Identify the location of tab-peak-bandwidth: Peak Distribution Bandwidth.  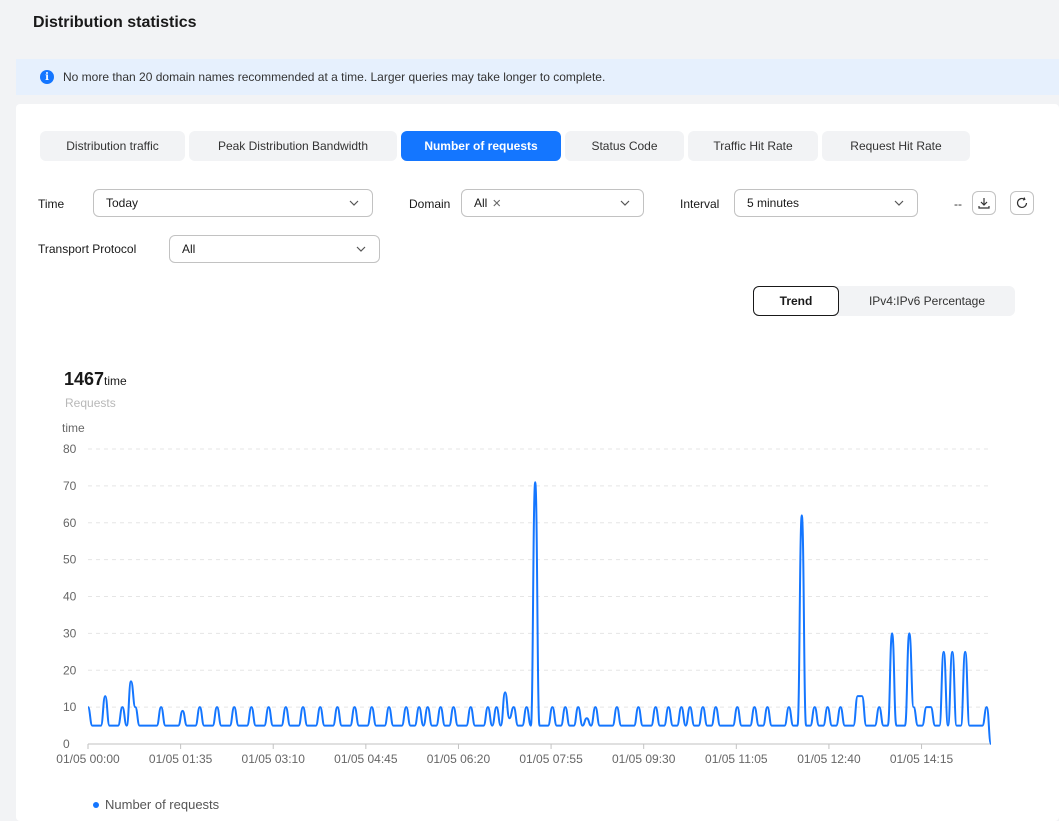
(293, 146).